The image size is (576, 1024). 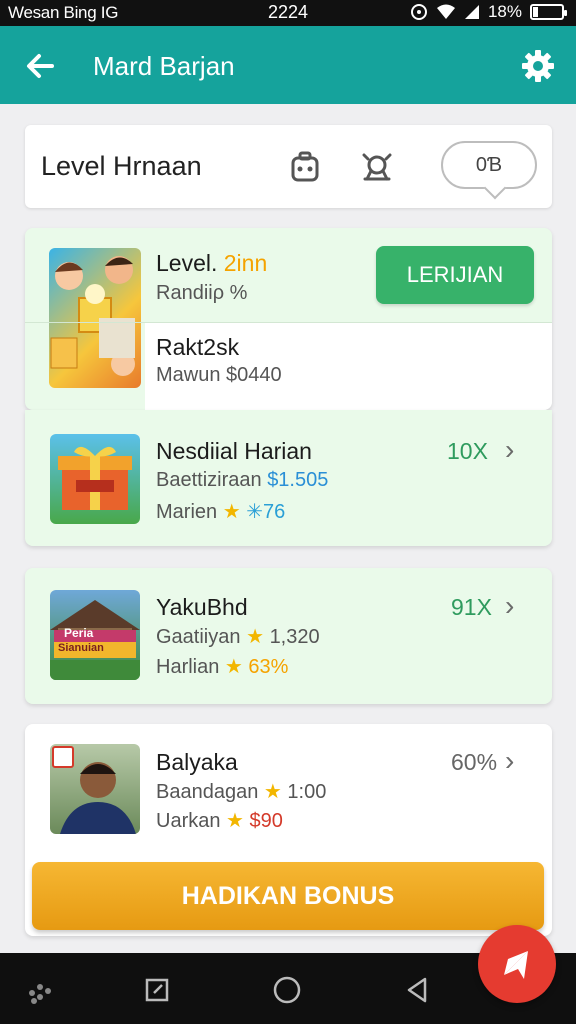 What do you see at coordinates (63, 757) in the screenshot?
I see `badge-icon` at bounding box center [63, 757].